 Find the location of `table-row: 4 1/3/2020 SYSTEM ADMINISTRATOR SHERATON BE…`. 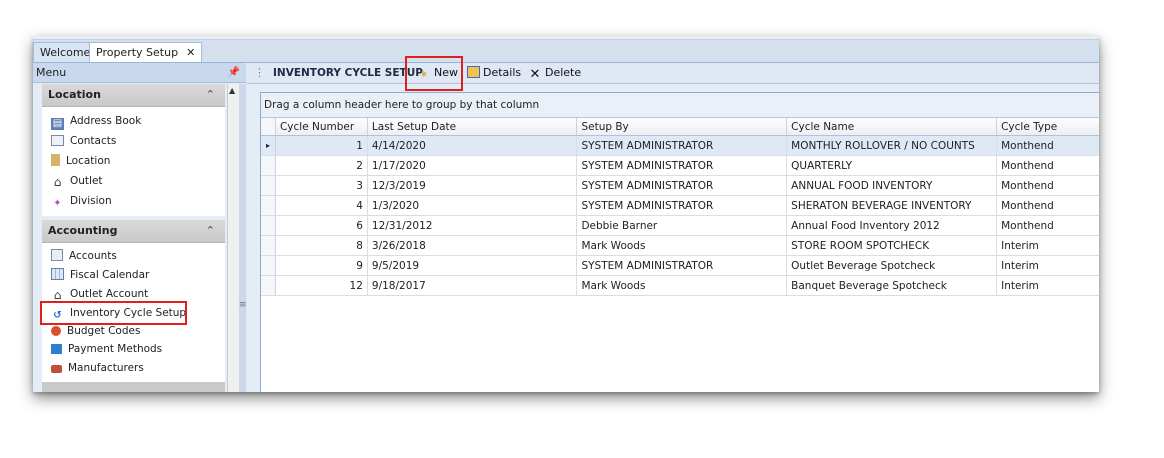

table-row: 4 1/3/2020 SYSTEM ADMINISTRATOR SHERATON BE… is located at coordinates (680, 205).